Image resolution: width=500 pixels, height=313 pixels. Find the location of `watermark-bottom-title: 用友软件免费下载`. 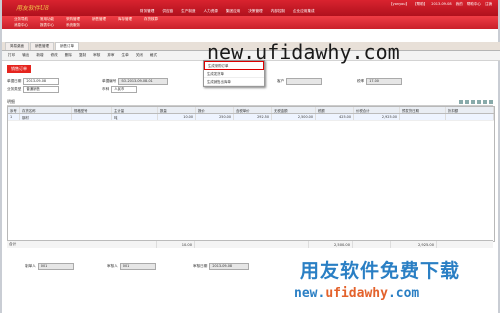

watermark-bottom-title: 用友软件免费下载 is located at coordinates (380, 271).